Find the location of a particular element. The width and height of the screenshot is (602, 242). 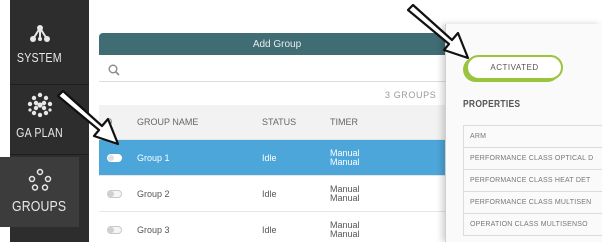

table-row: Group 3 Idle Manual Manual is located at coordinates (272, 226).